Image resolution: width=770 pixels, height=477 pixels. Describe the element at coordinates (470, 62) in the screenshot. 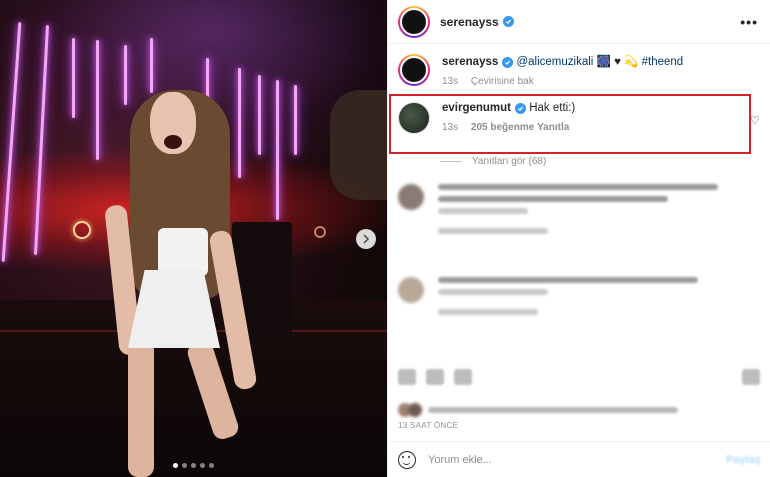

I see `caption-username: serenayss` at that location.